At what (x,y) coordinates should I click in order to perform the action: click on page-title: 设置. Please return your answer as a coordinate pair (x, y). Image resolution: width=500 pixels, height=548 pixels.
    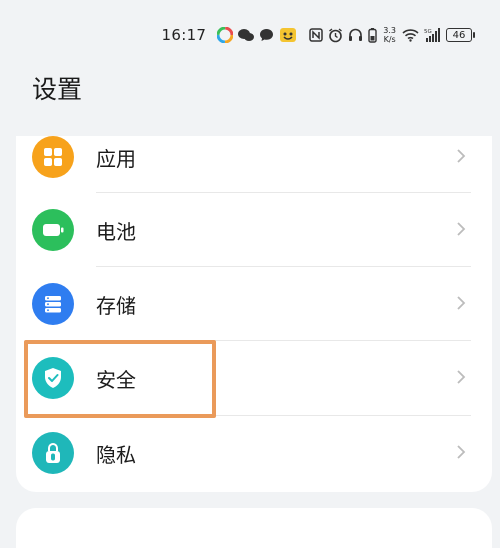
    Looking at the image, I should click on (57, 89).